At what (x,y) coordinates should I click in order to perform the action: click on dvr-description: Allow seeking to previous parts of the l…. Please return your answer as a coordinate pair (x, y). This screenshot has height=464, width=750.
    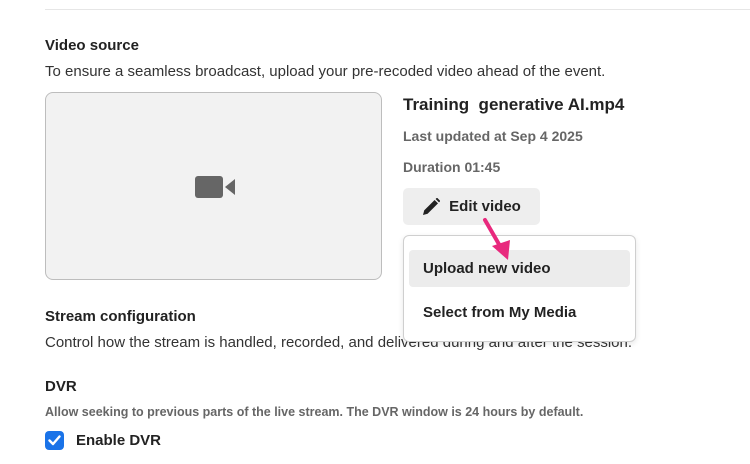
    Looking at the image, I should click on (314, 412).